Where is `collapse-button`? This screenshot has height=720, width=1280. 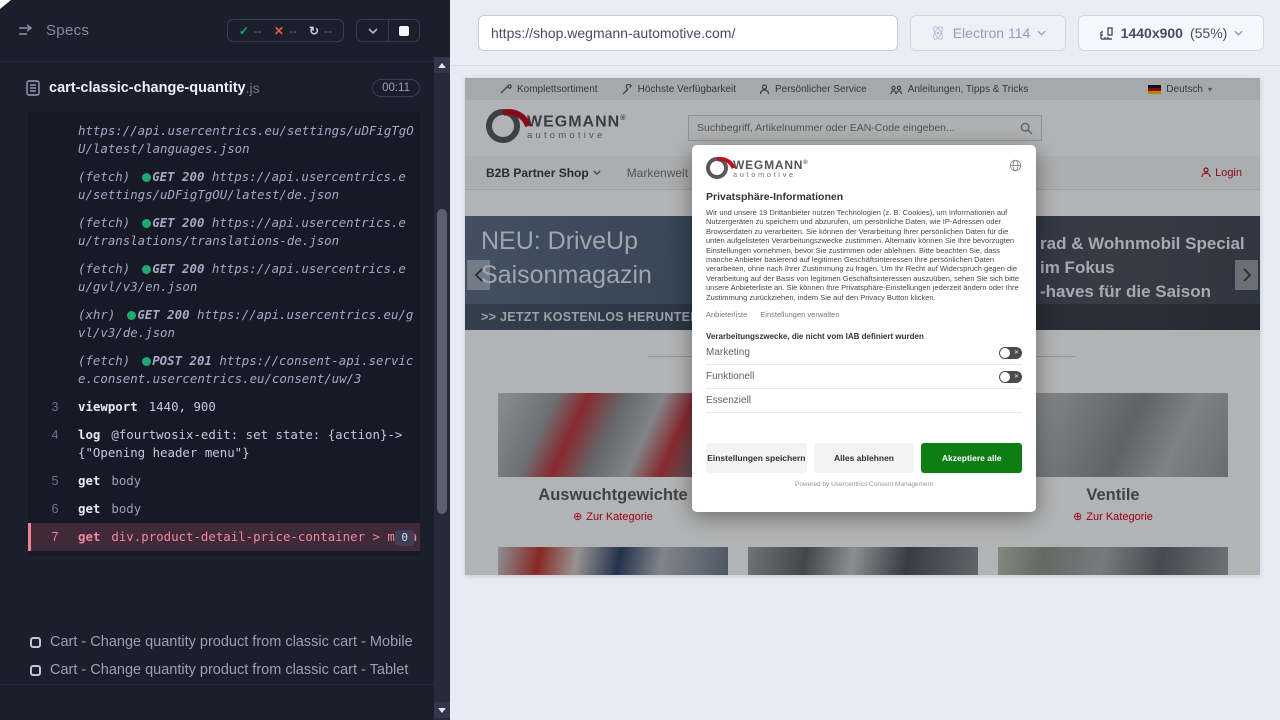 collapse-button is located at coordinates (372, 30).